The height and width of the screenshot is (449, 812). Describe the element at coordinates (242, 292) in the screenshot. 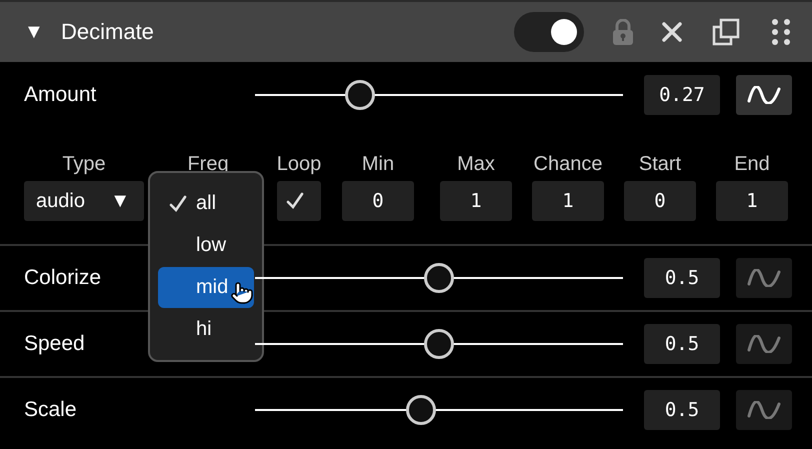

I see `hand-cursor-icon` at that location.